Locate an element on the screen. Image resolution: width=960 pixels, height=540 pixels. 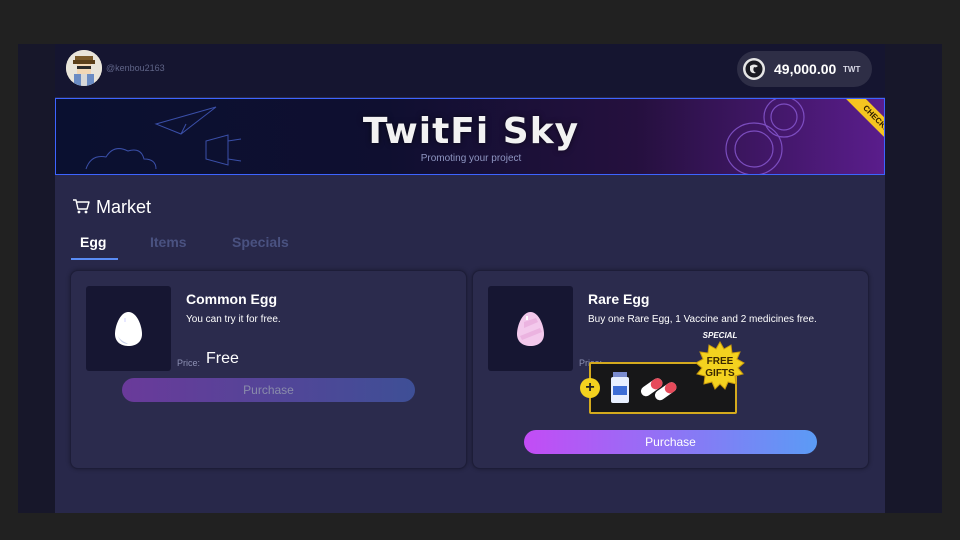
common-egg-icon is located at coordinates (128, 329).